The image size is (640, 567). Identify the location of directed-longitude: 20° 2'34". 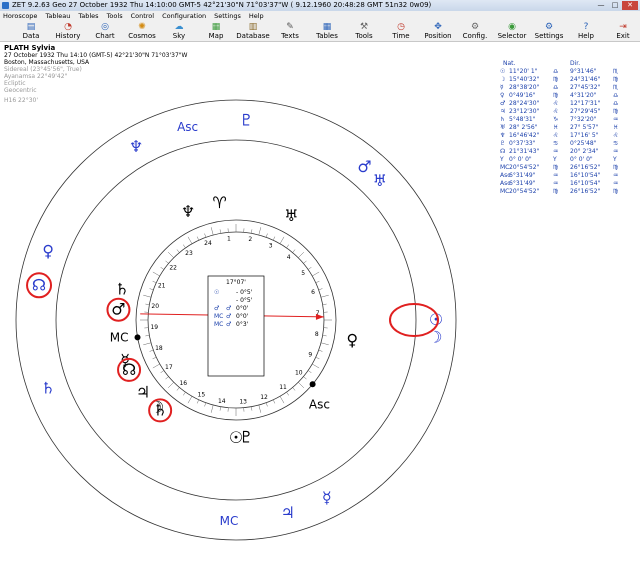
(584, 151).